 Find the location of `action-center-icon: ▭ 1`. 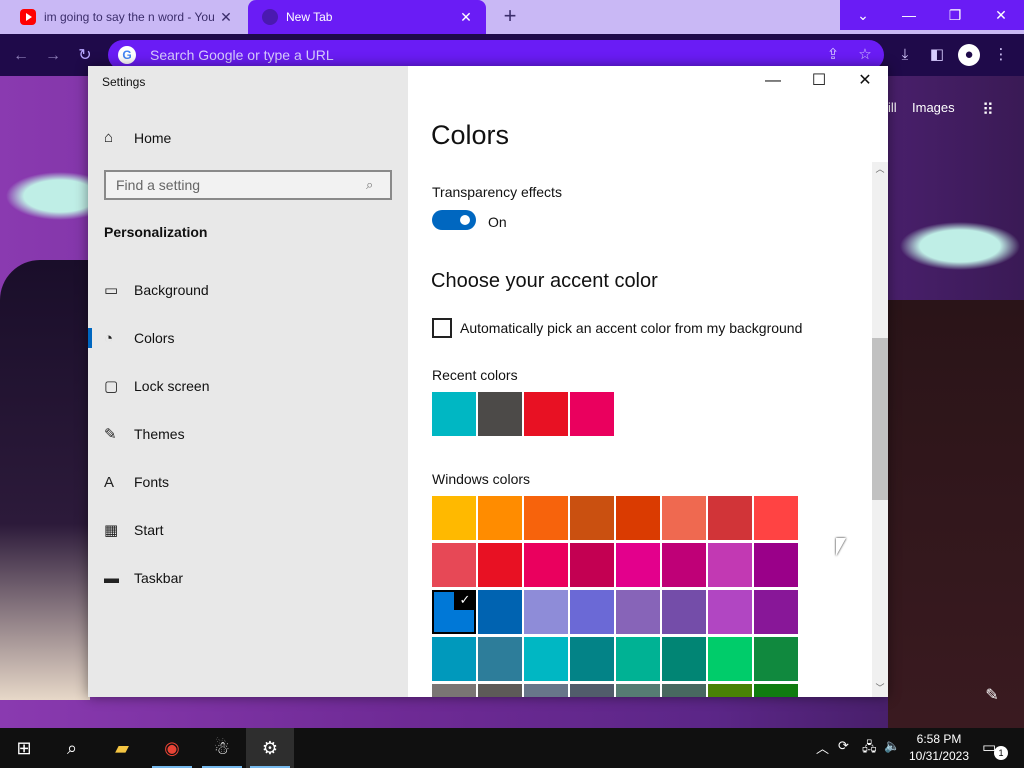

action-center-icon: ▭ 1 is located at coordinates (995, 749).